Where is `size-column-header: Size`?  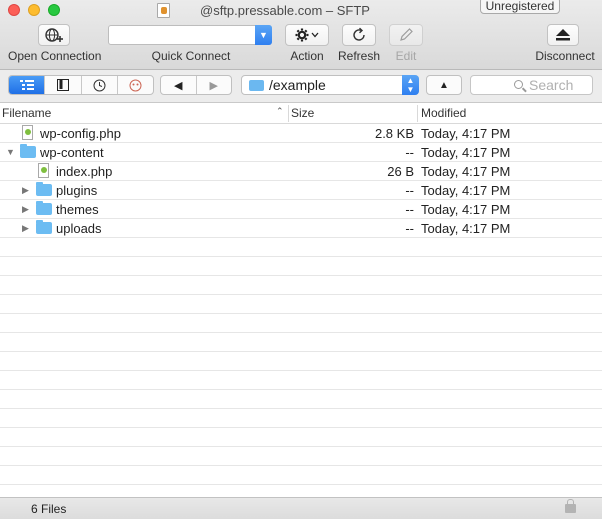
size-column-header: Size is located at coordinates (302, 113).